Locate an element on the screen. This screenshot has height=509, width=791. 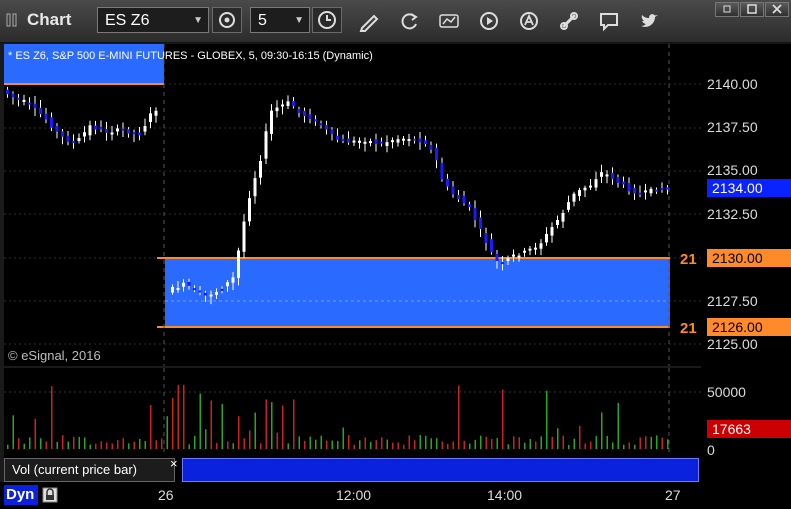
volume-bars is located at coordinates (338, 416).